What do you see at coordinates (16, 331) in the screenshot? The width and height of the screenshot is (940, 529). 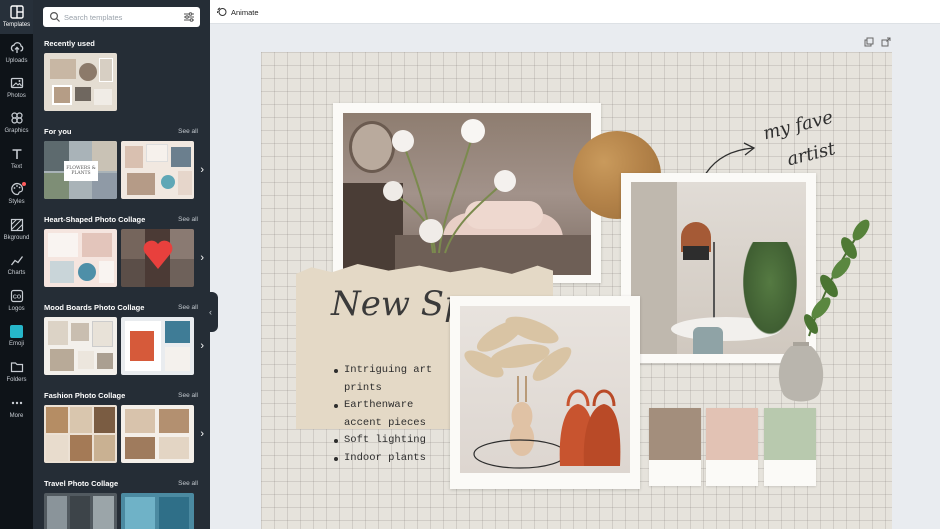 I see `emoji-icon` at bounding box center [16, 331].